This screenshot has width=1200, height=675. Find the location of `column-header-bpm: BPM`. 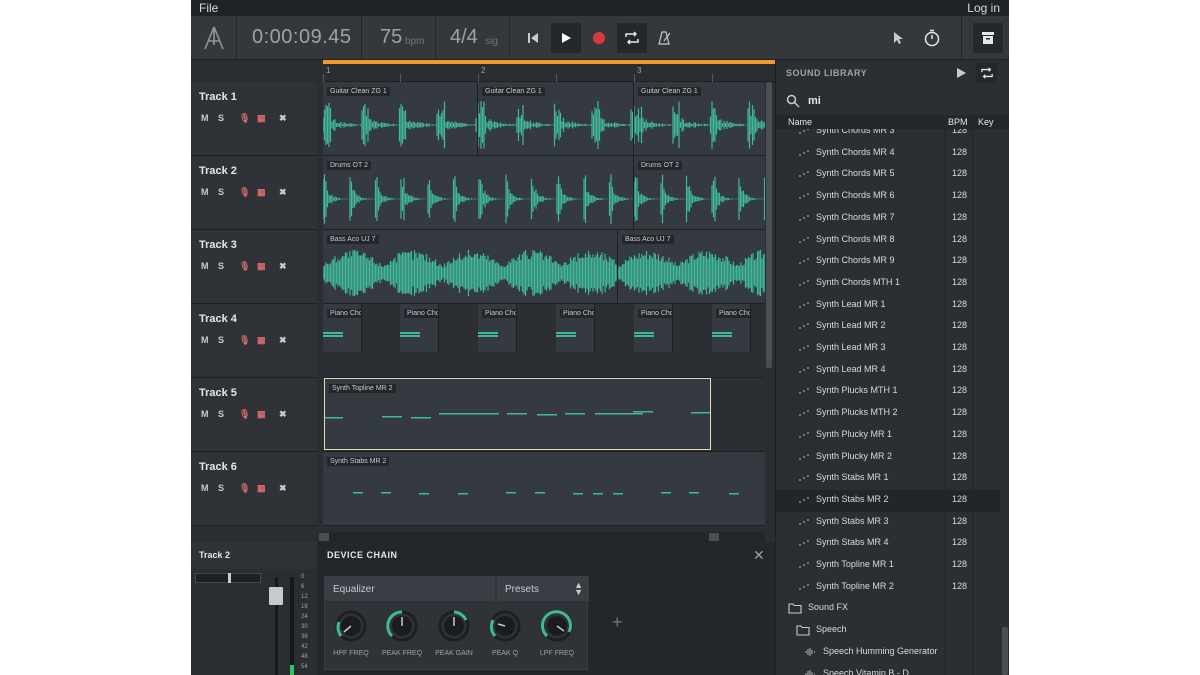

column-header-bpm: BPM is located at coordinates (958, 122).